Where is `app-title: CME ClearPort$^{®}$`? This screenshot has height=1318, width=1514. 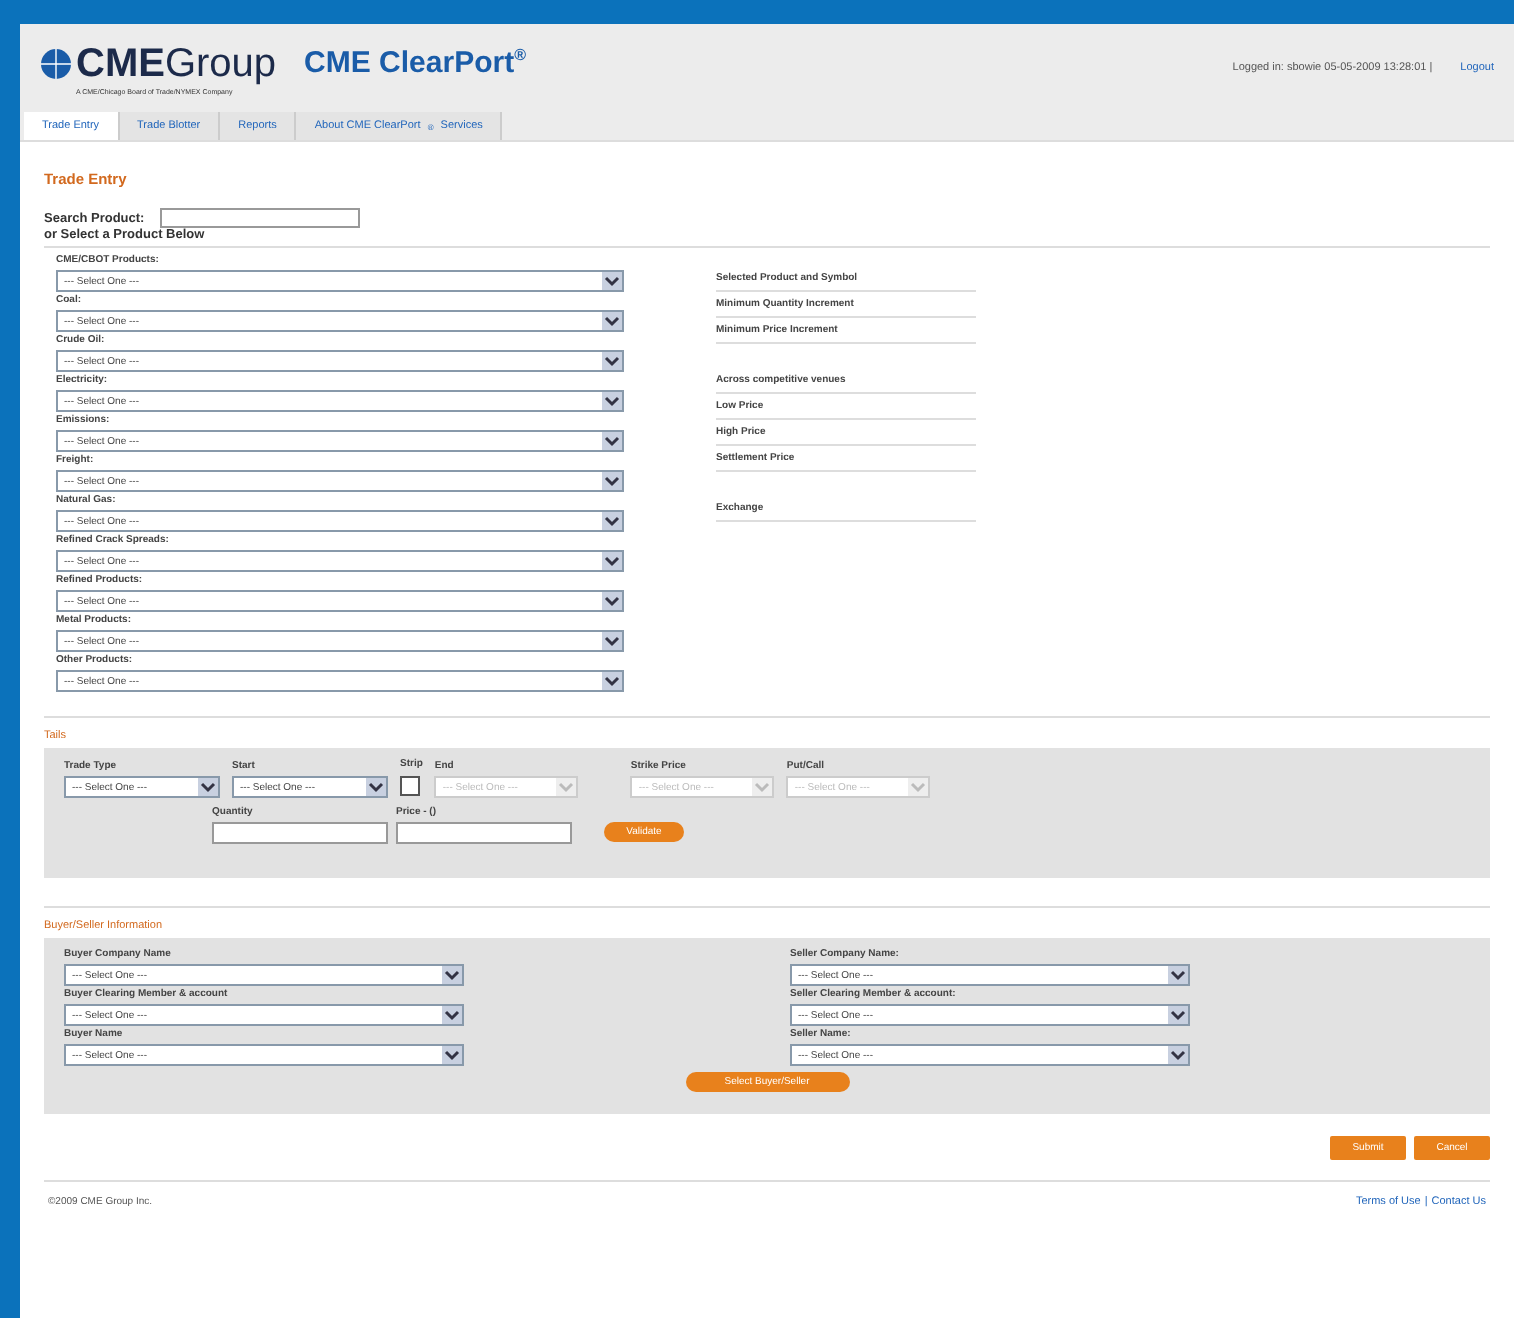 app-title: CME ClearPort$^{®}$ is located at coordinates (415, 62).